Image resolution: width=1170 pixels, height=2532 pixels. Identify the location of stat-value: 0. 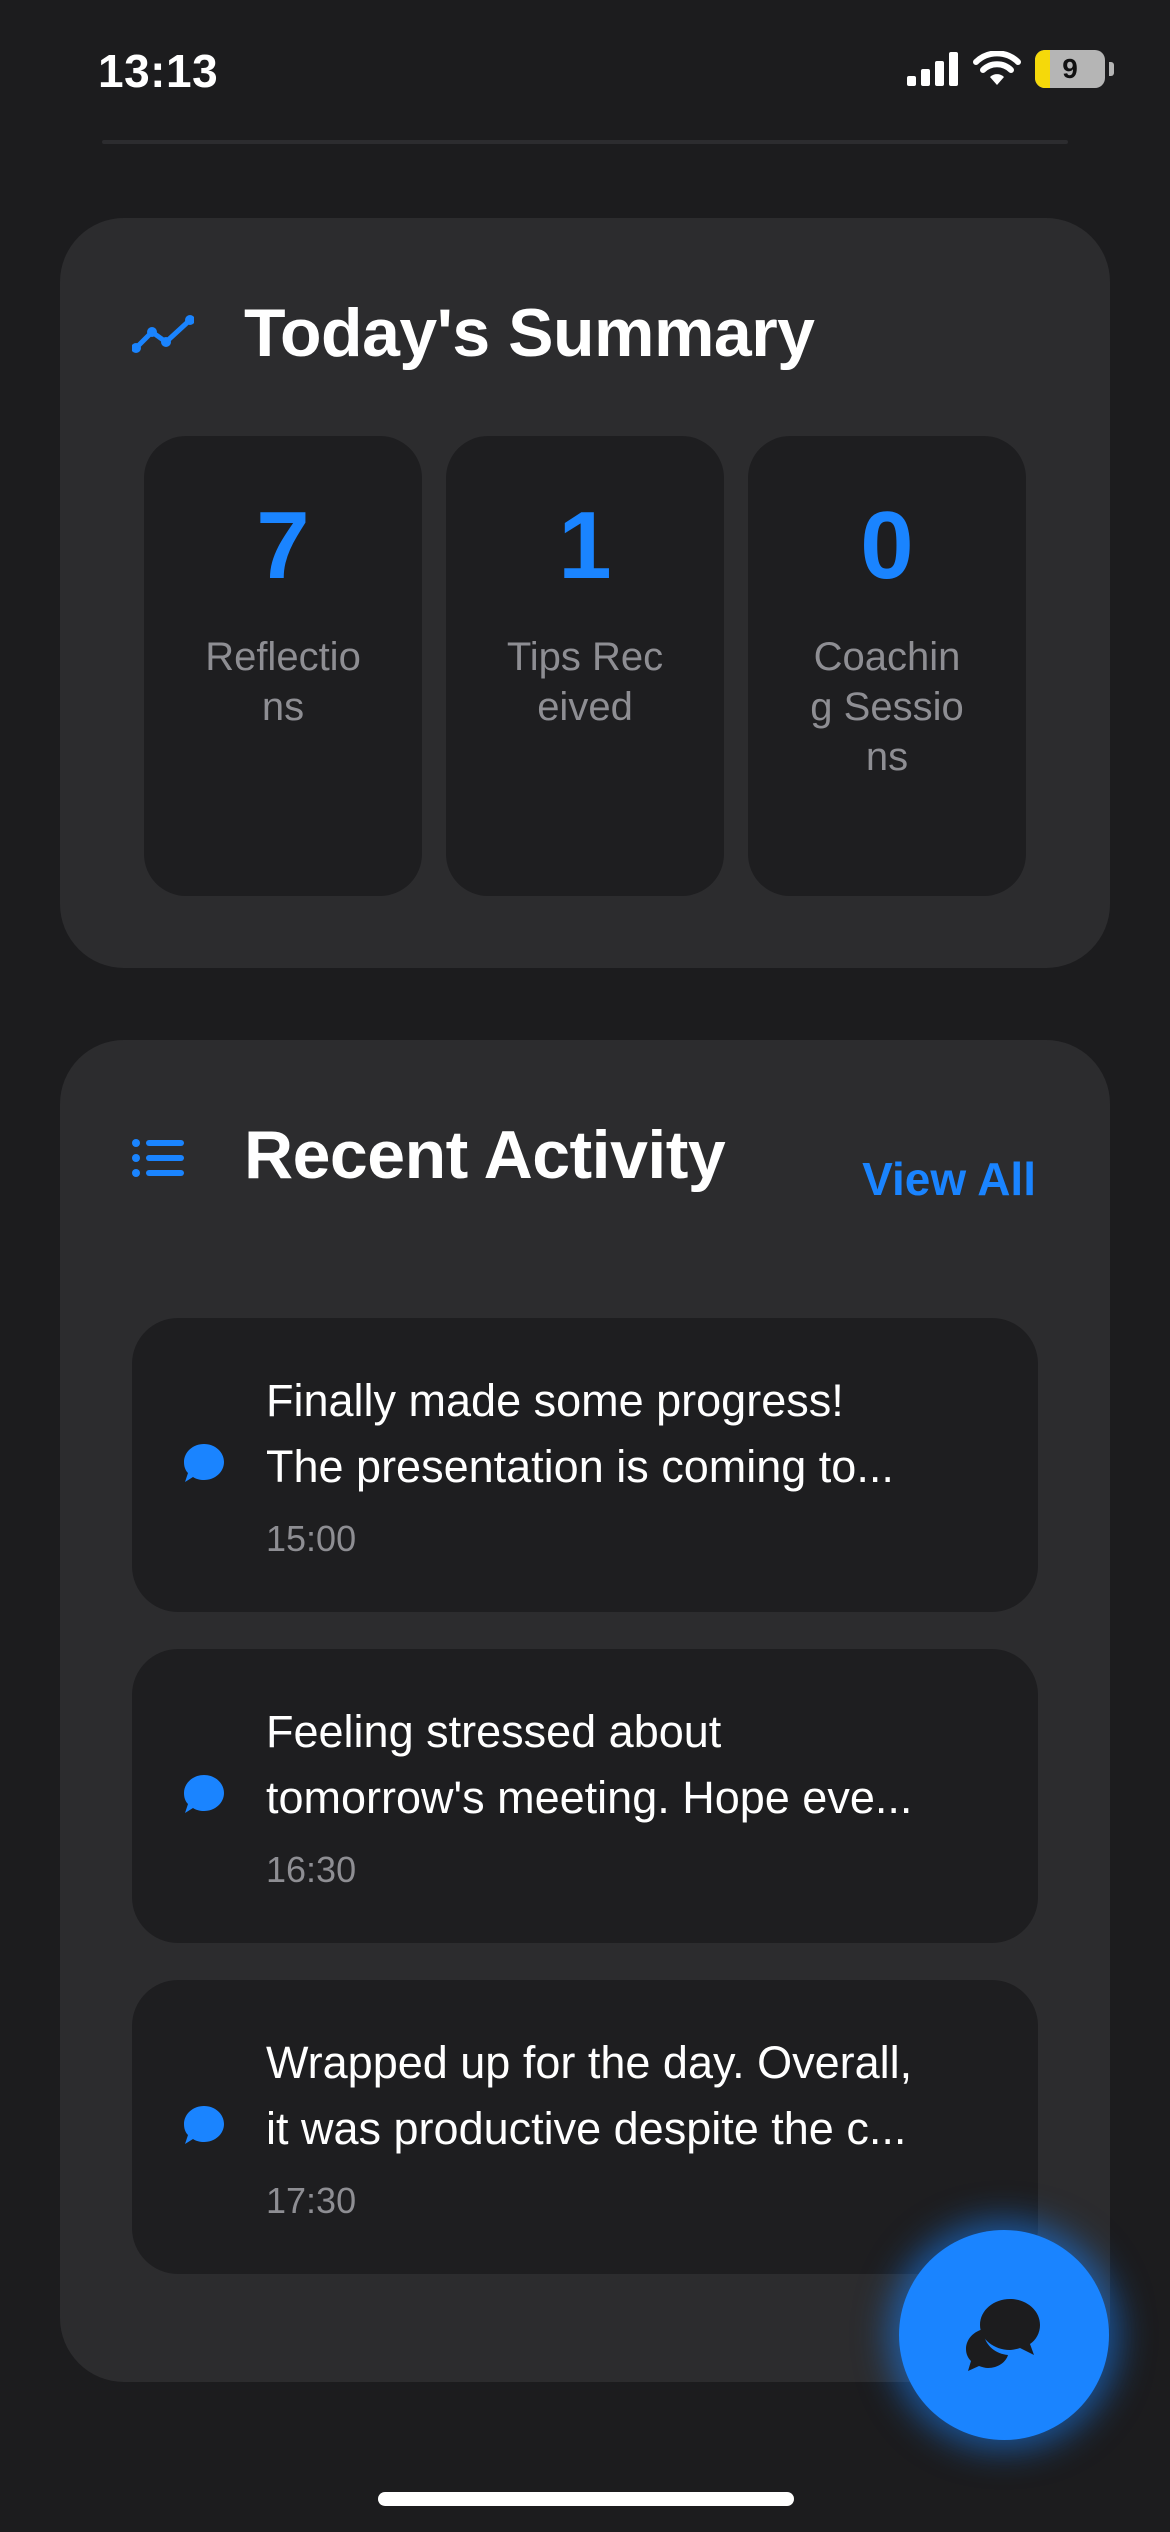
(887, 545).